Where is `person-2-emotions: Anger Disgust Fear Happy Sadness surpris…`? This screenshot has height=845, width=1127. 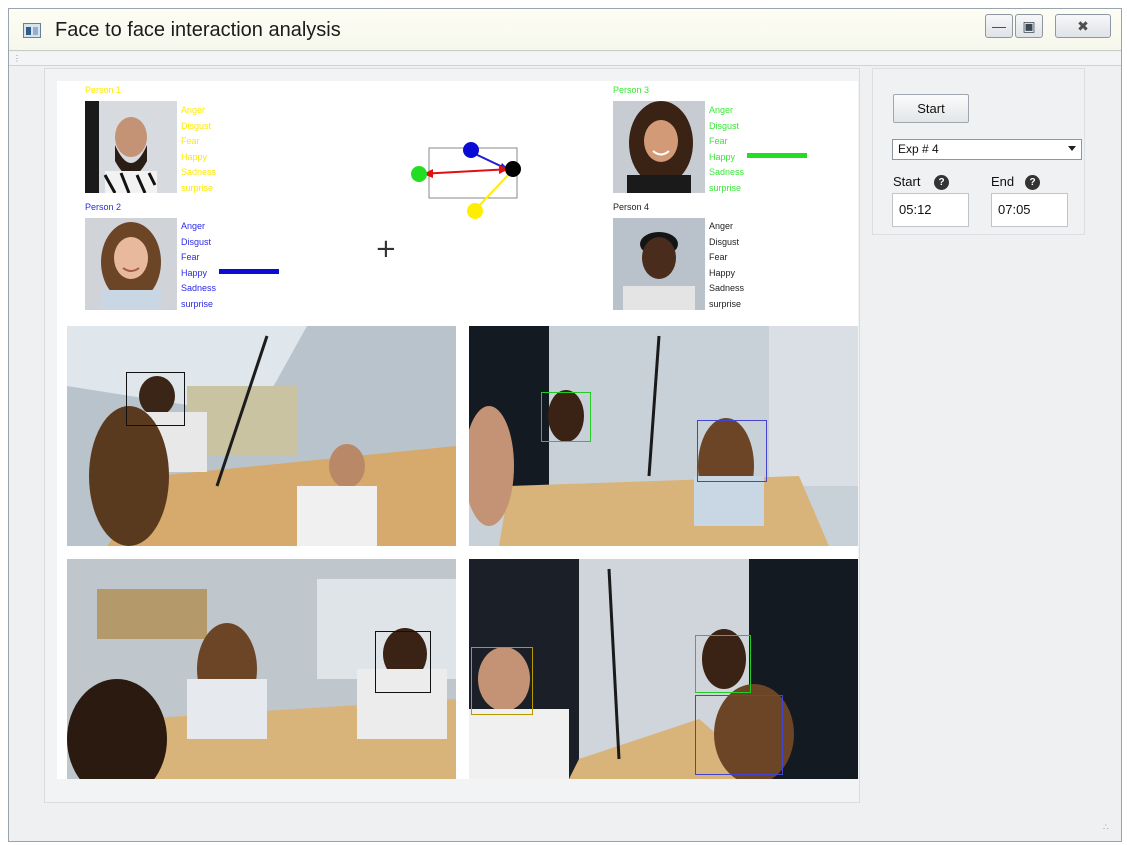
person-2-emotions: Anger Disgust Fear Happy Sadness surpris… is located at coordinates (198, 265).